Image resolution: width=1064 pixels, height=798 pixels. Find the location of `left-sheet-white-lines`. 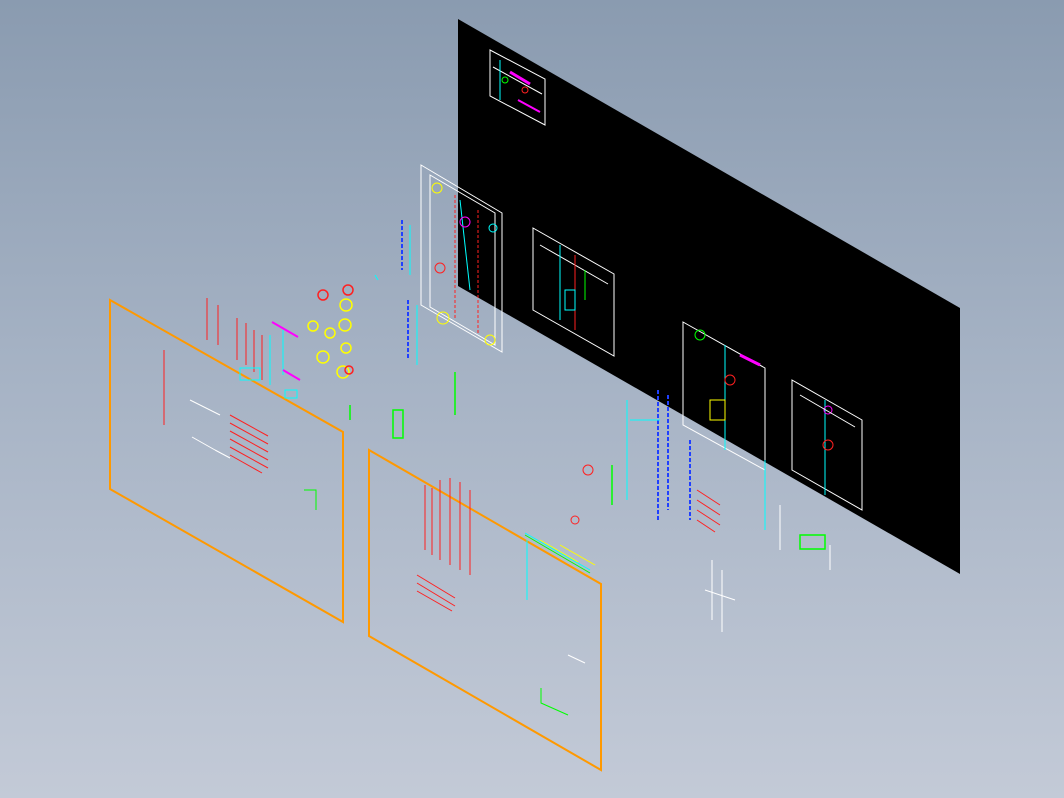

left-sheet-white-lines is located at coordinates (210, 429).